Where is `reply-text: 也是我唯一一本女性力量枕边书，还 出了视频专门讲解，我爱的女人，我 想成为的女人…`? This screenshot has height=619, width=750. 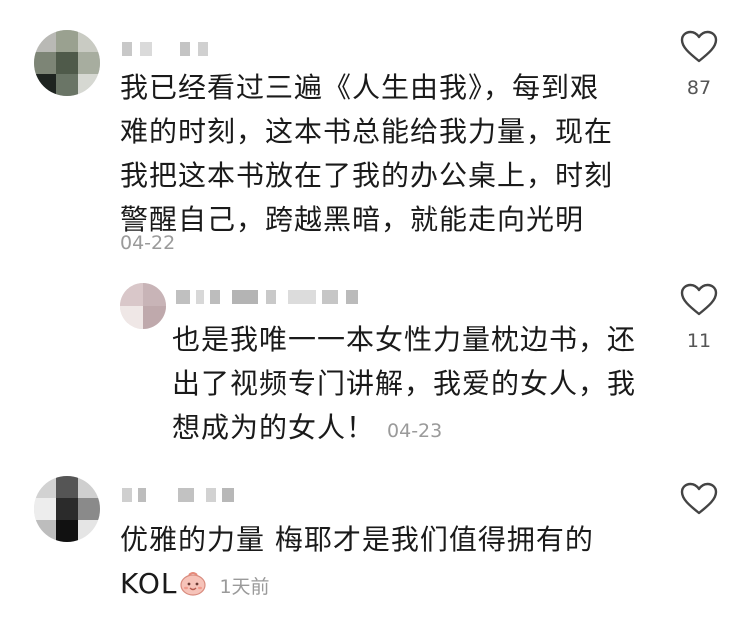 reply-text: 也是我唯一一本女性力量枕边书，还 出了视频专门讲解，我爱的女人，我 想成为的女人… is located at coordinates (404, 383).